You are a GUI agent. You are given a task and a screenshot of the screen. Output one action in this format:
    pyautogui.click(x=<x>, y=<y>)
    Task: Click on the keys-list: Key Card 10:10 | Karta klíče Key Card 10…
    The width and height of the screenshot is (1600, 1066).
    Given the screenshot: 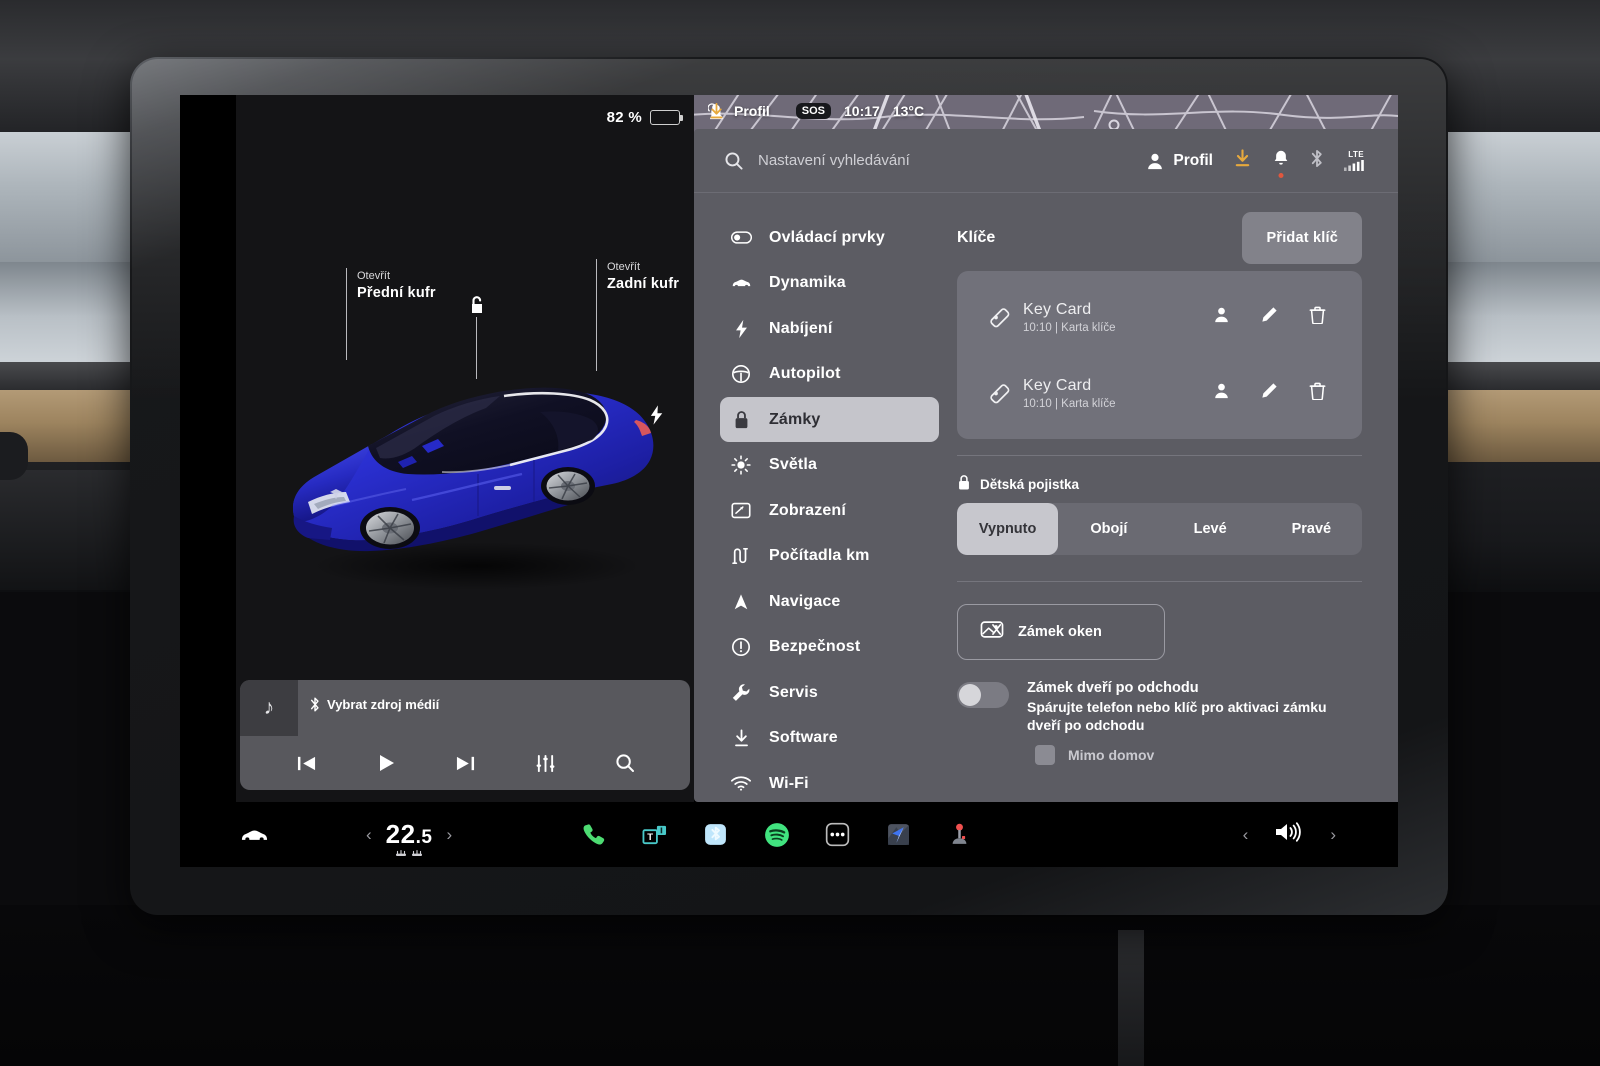 What is the action you would take?
    pyautogui.click(x=1159, y=355)
    